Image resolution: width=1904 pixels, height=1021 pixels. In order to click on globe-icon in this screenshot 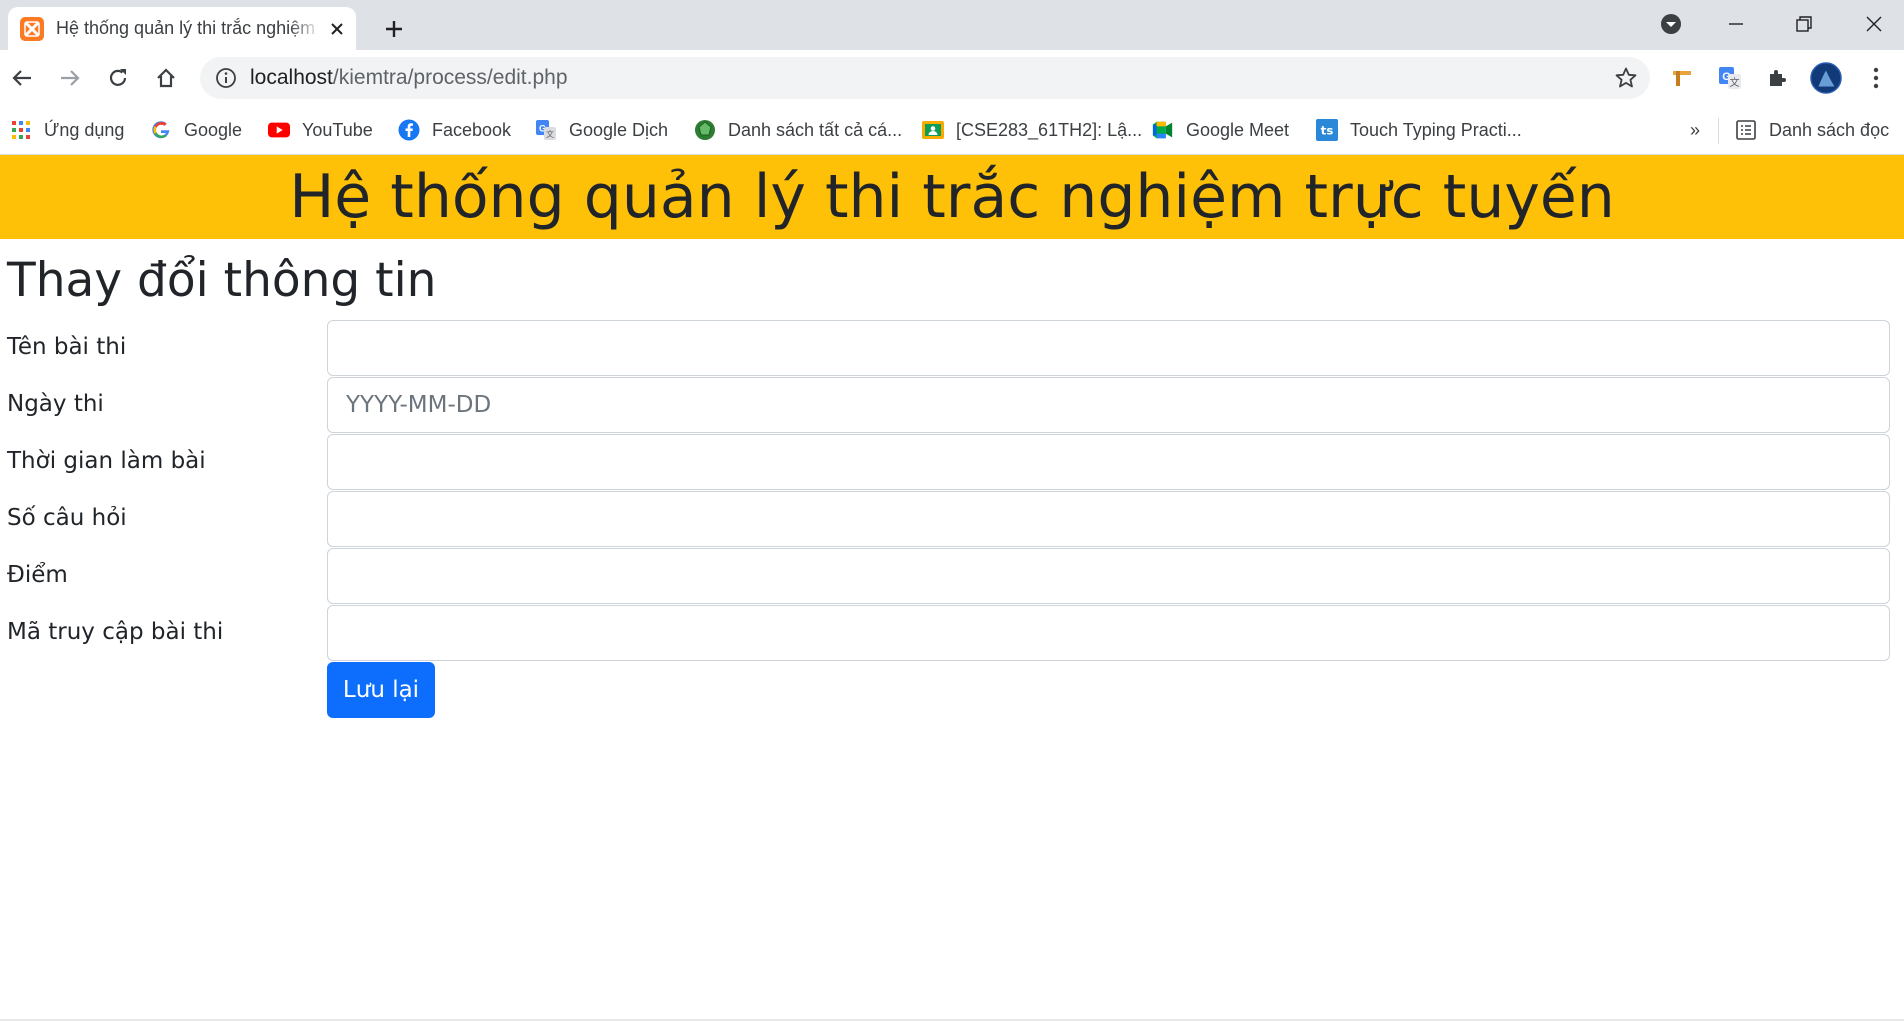, I will do `click(705, 130)`.